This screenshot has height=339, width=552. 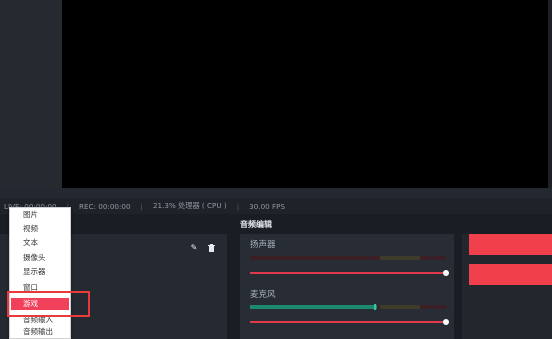 What do you see at coordinates (40, 229) in the screenshot?
I see `menu-item-video: 视频` at bounding box center [40, 229].